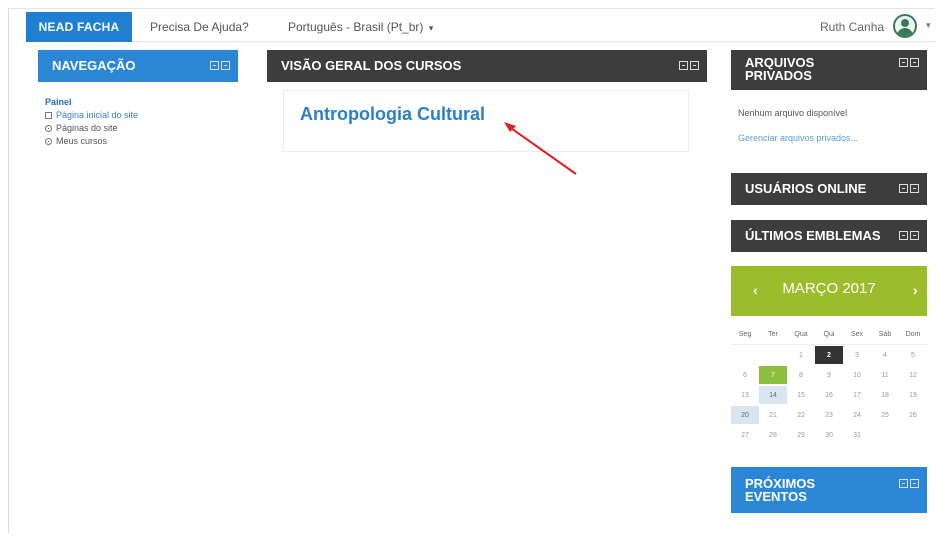 The height and width of the screenshot is (537, 941). I want to click on calendar-day: 18, so click(885, 395).